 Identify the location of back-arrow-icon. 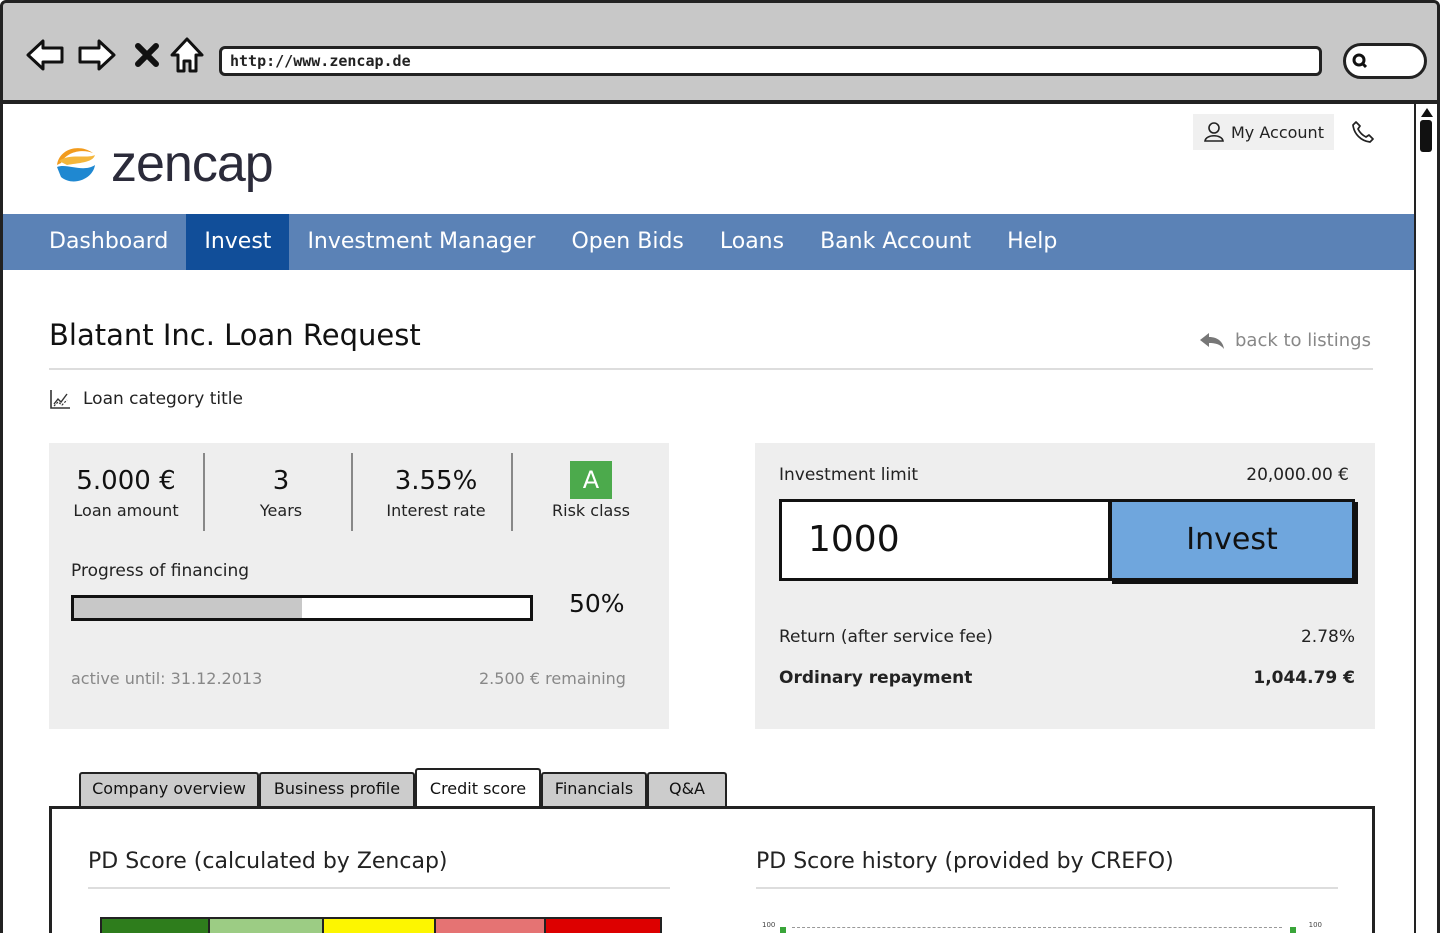
(45, 55).